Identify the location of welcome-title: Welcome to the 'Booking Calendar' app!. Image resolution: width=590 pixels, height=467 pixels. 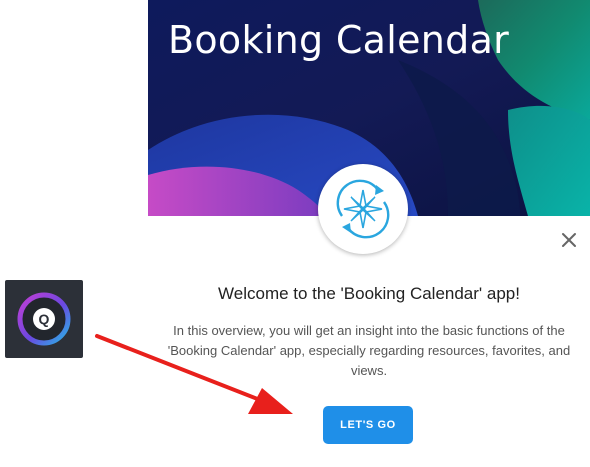
(369, 293).